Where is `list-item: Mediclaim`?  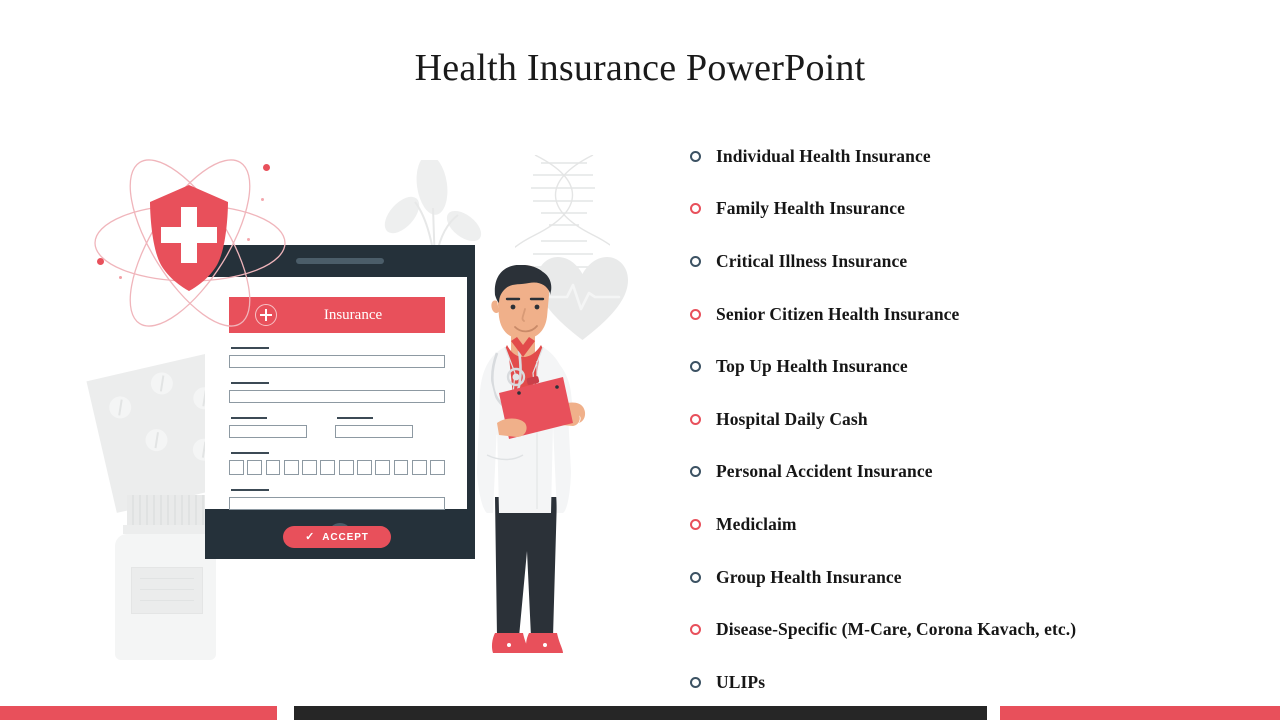
list-item: Mediclaim is located at coordinates (975, 524).